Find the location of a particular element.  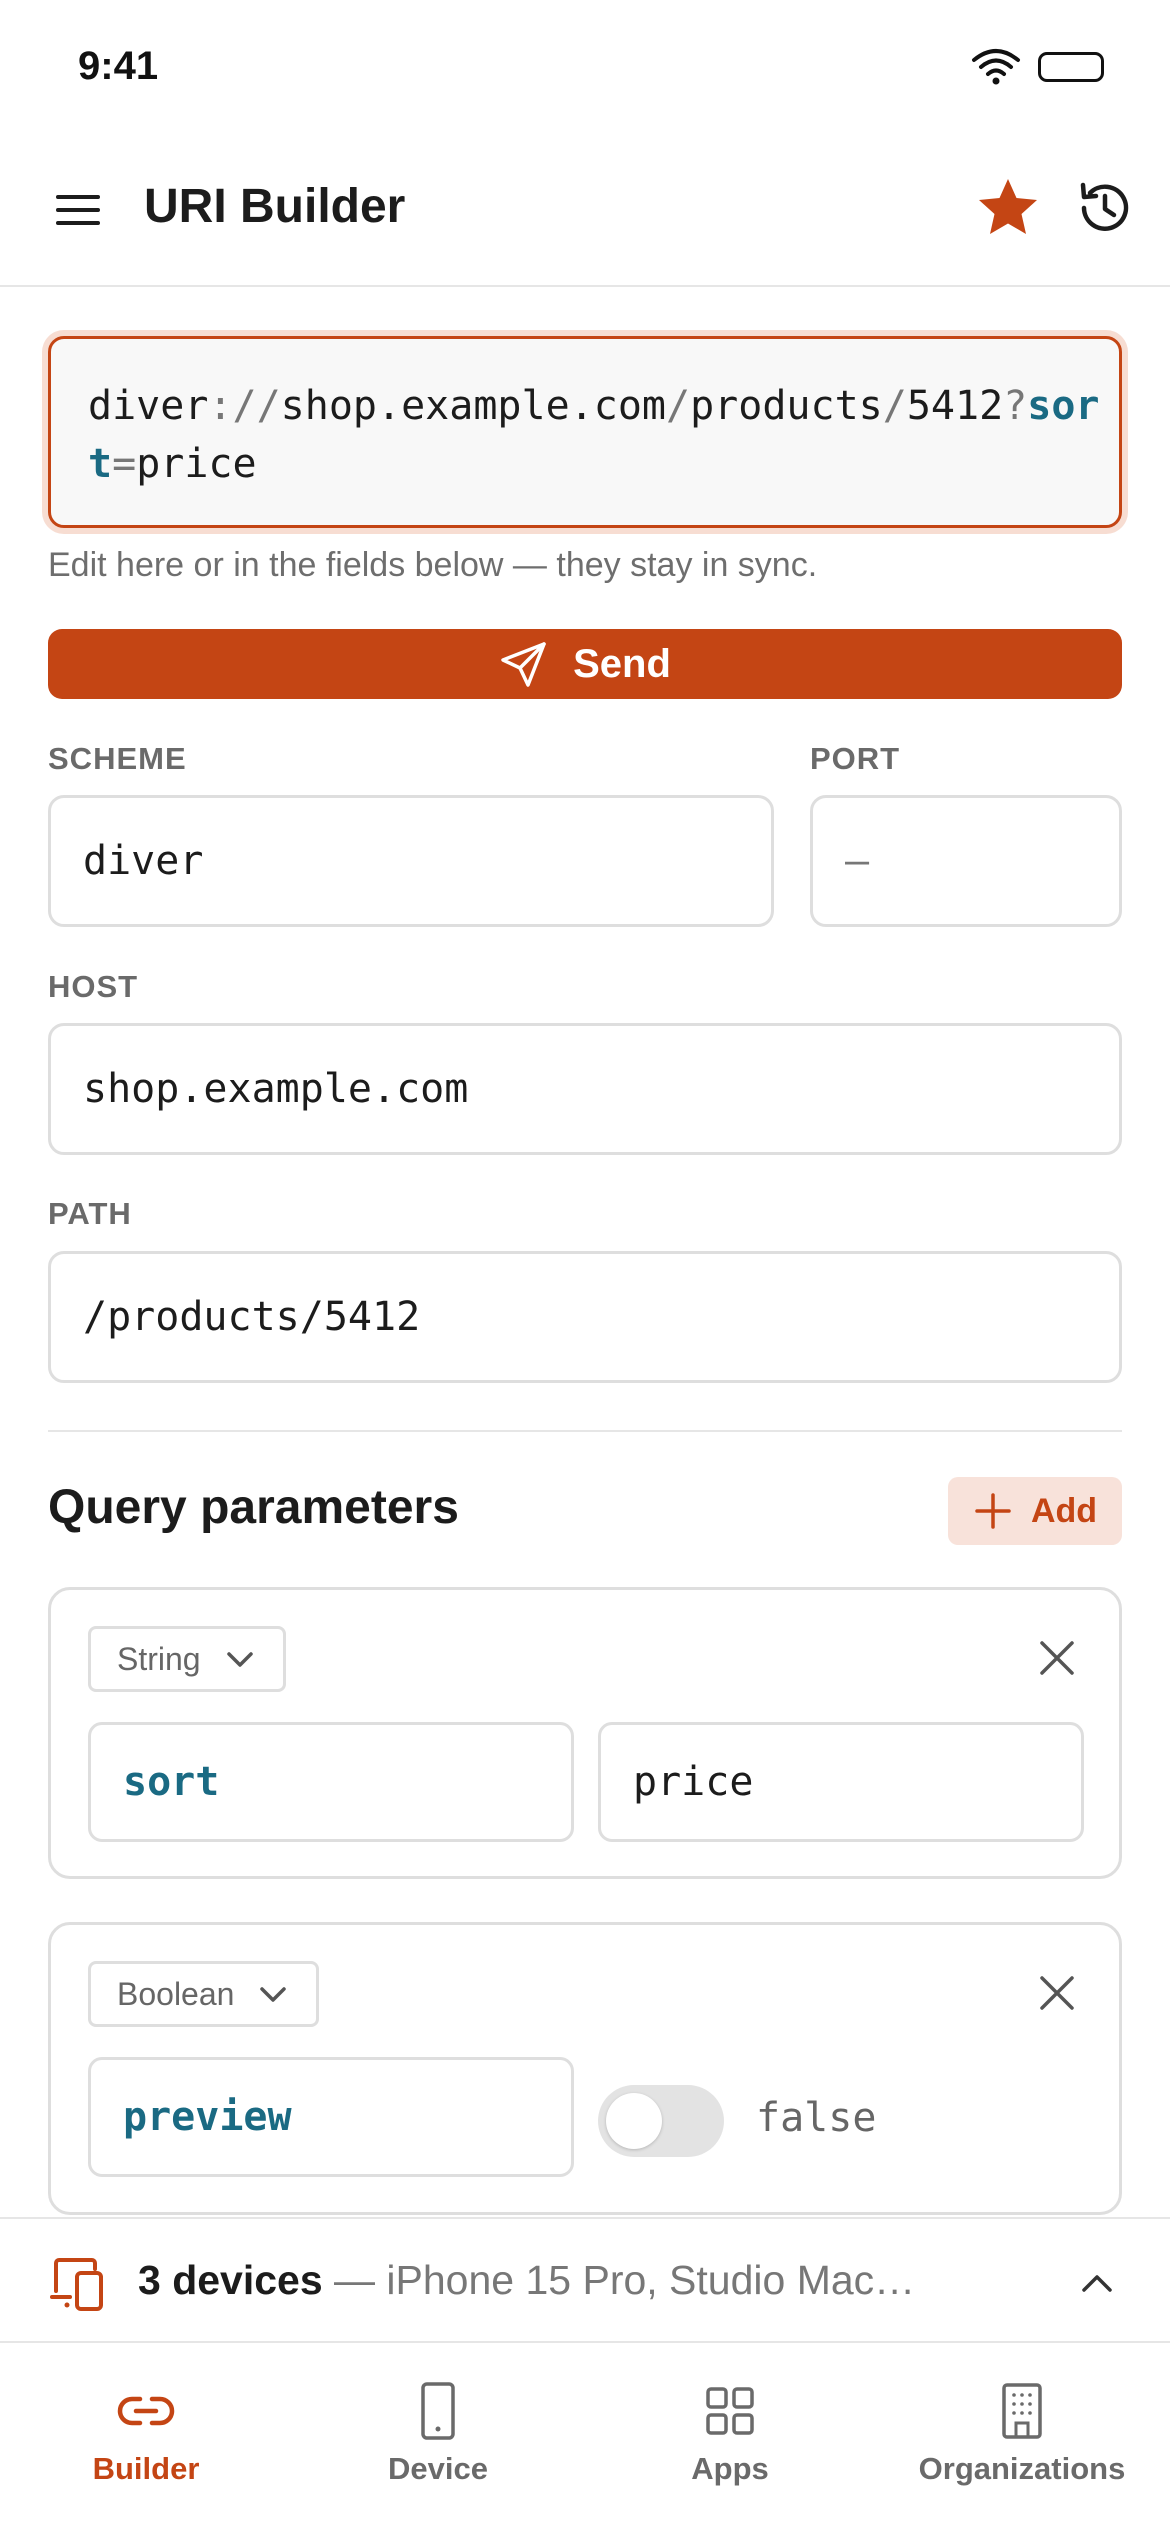

host-label: HOST is located at coordinates (93, 986).